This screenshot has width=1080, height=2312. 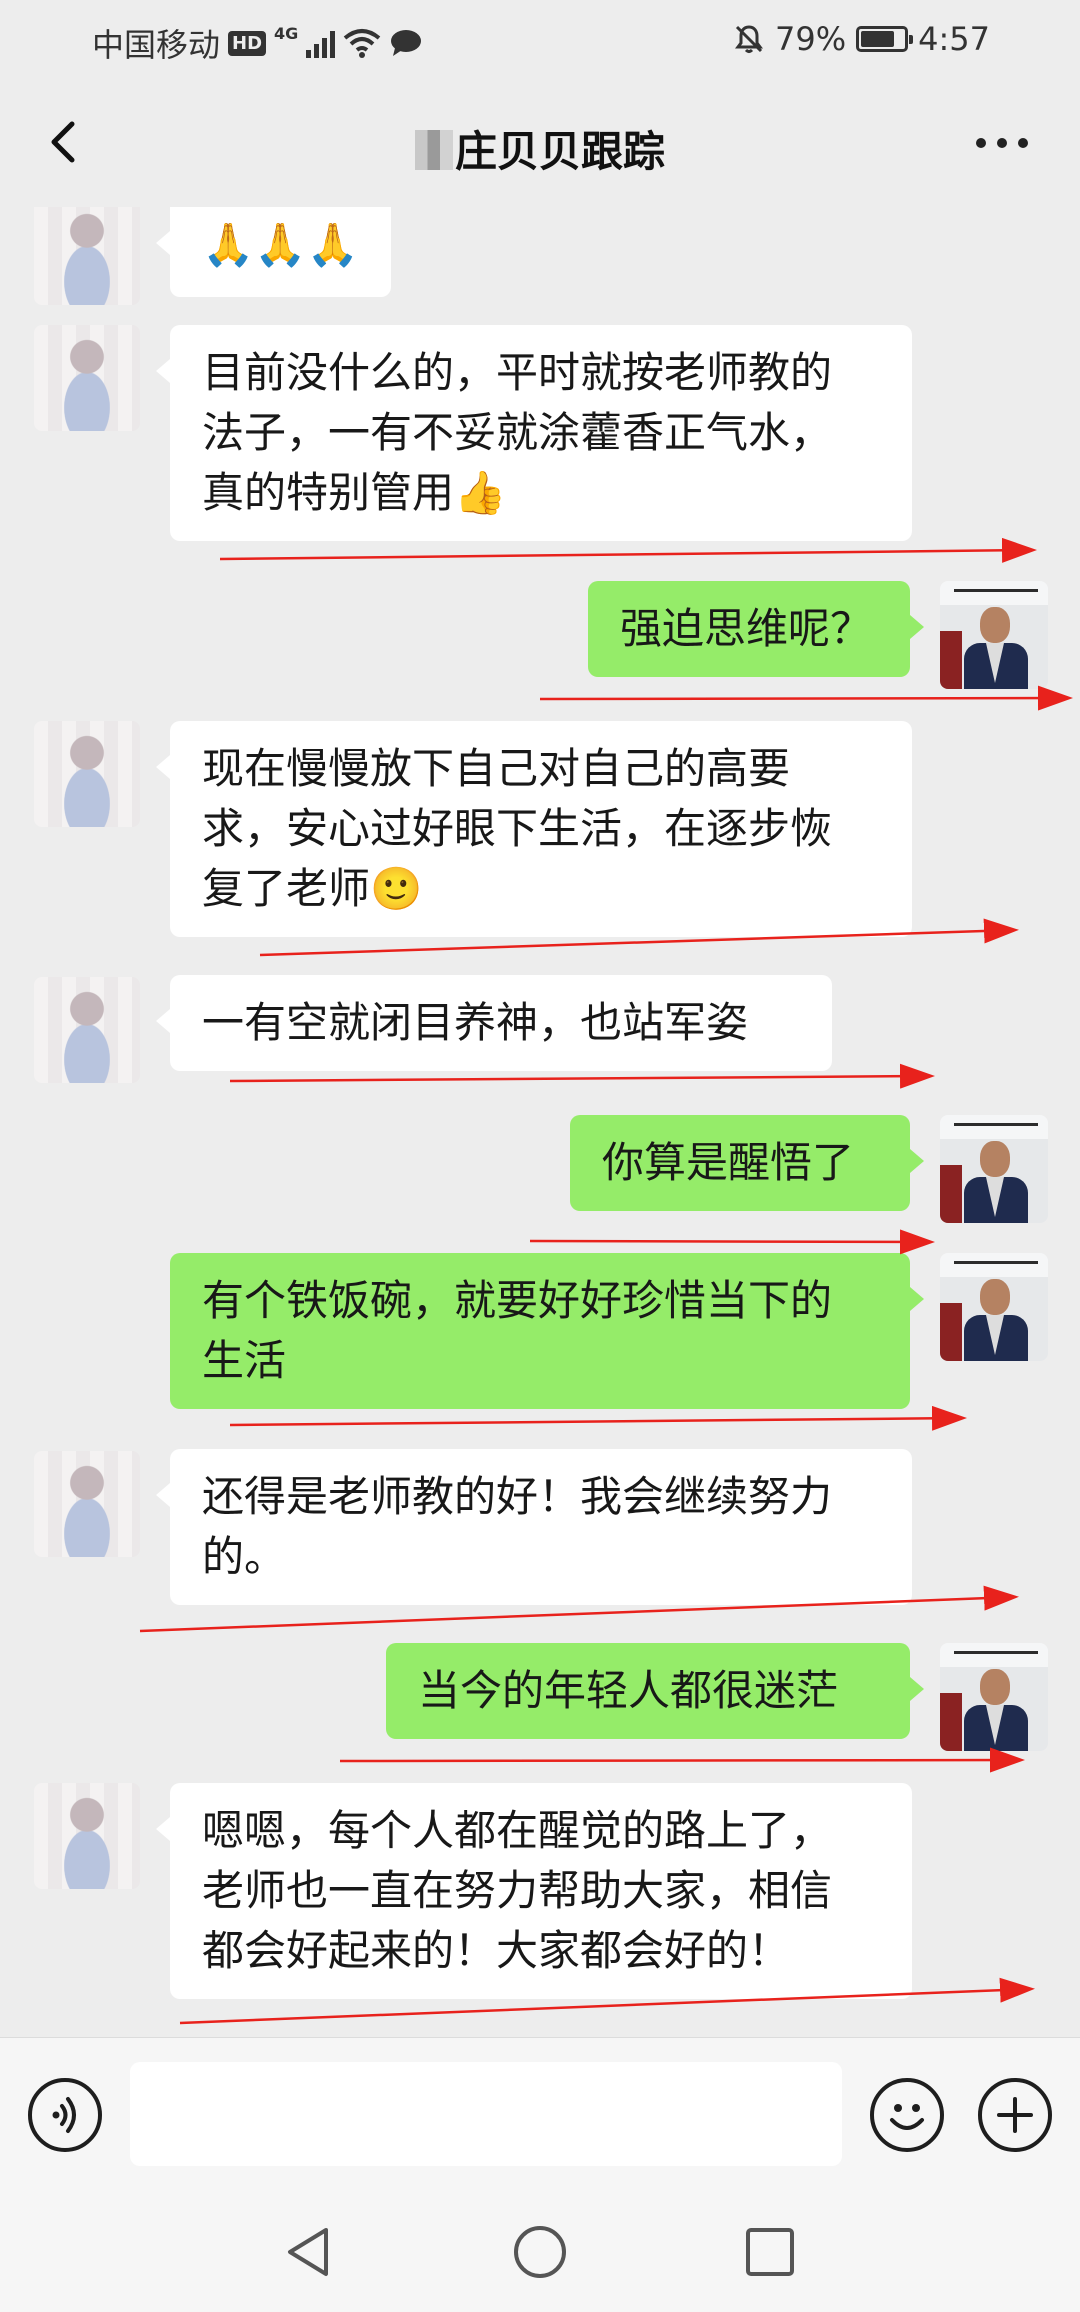 I want to click on message-bubble-outgoing: 有个铁饭碗，就要好好珍惜当下的 生活, so click(x=547, y=1331).